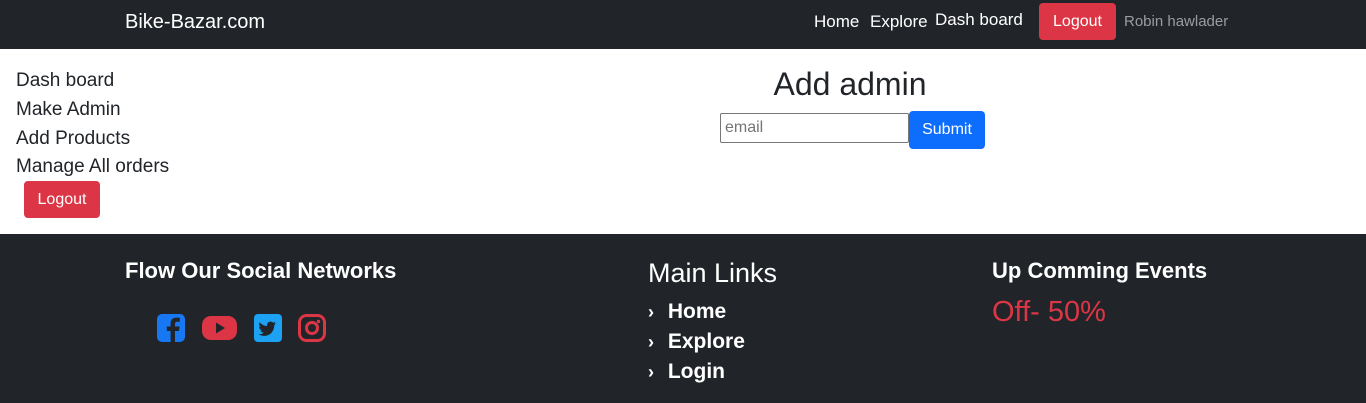 This screenshot has height=403, width=1366. Describe the element at coordinates (92, 167) in the screenshot. I see `sidebar-item-manage-orders: Manage All orders` at that location.